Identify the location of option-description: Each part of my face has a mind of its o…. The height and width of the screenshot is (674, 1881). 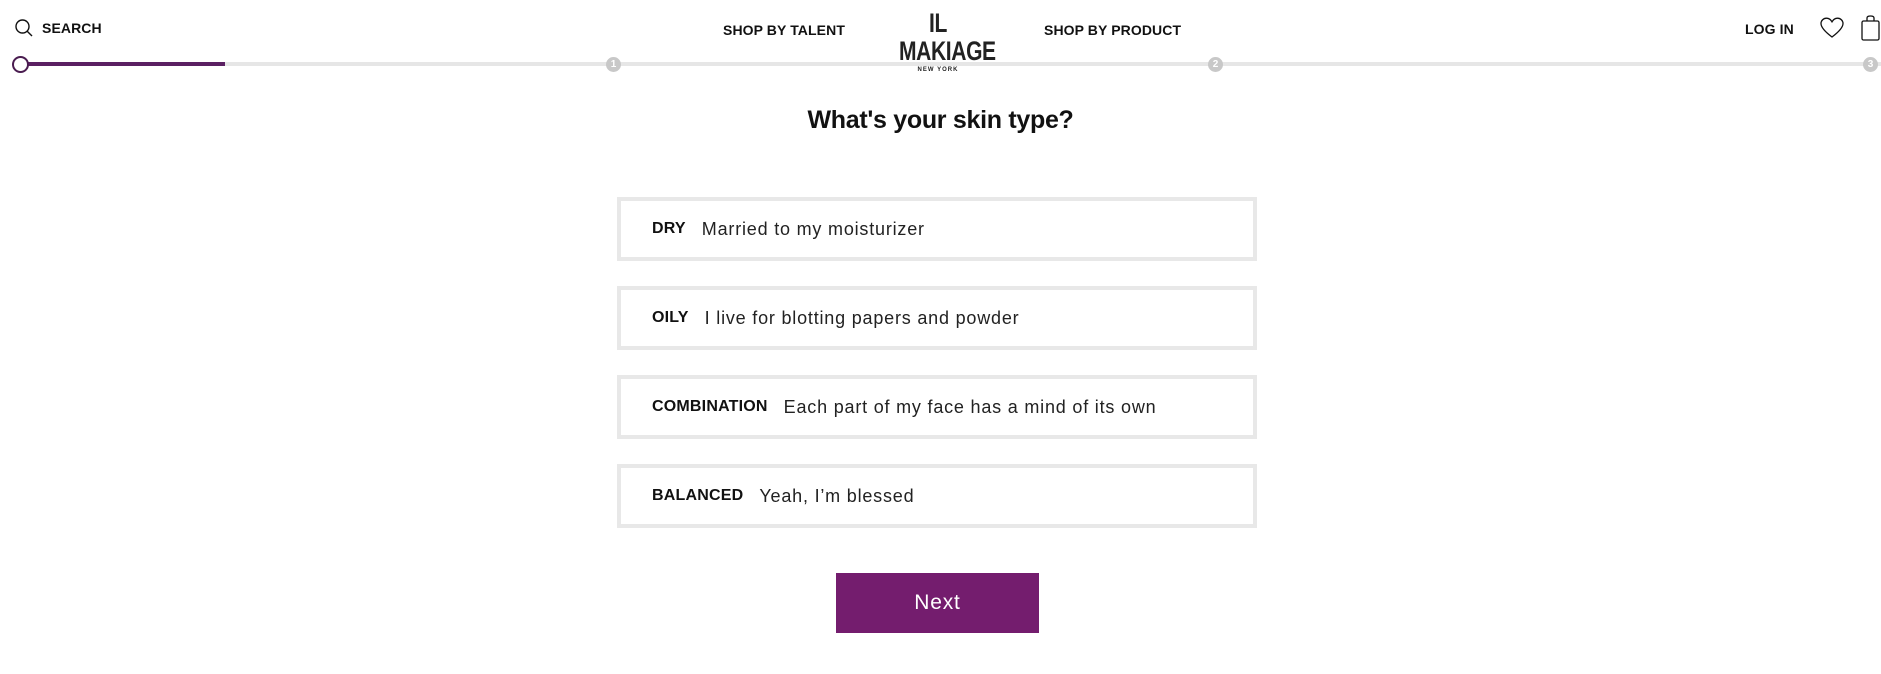
(970, 406).